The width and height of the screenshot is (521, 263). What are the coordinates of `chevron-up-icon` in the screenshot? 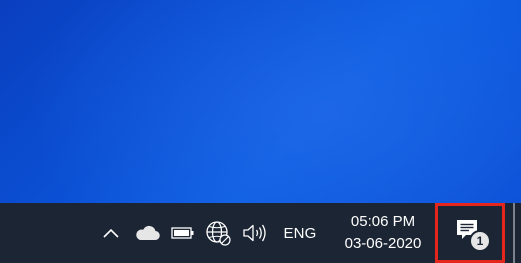 It's located at (111, 233).